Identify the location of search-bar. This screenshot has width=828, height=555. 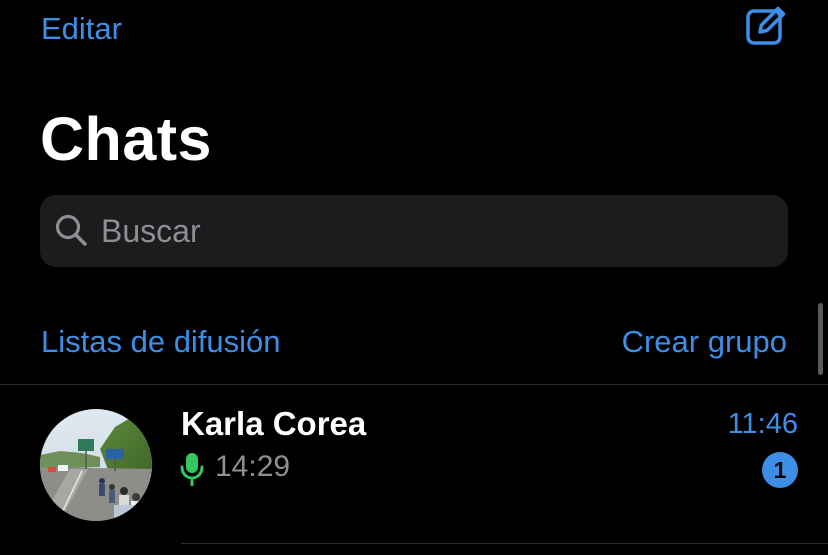
(414, 231).